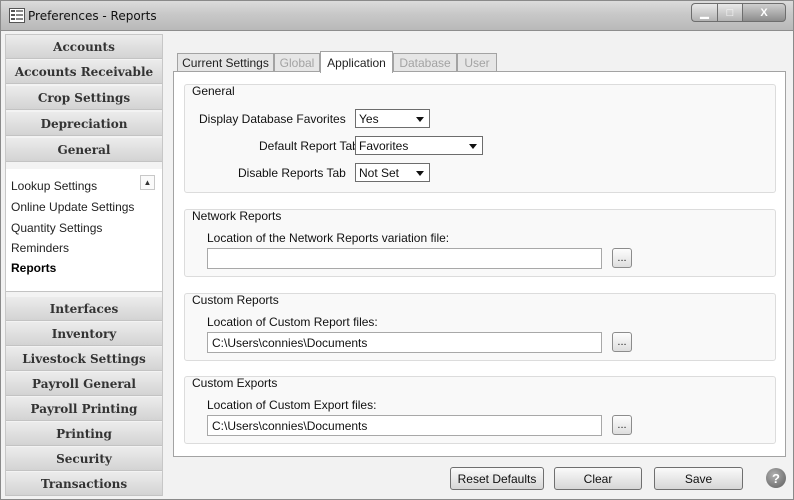 This screenshot has height=500, width=794. I want to click on general-group-title: General, so click(213, 91).